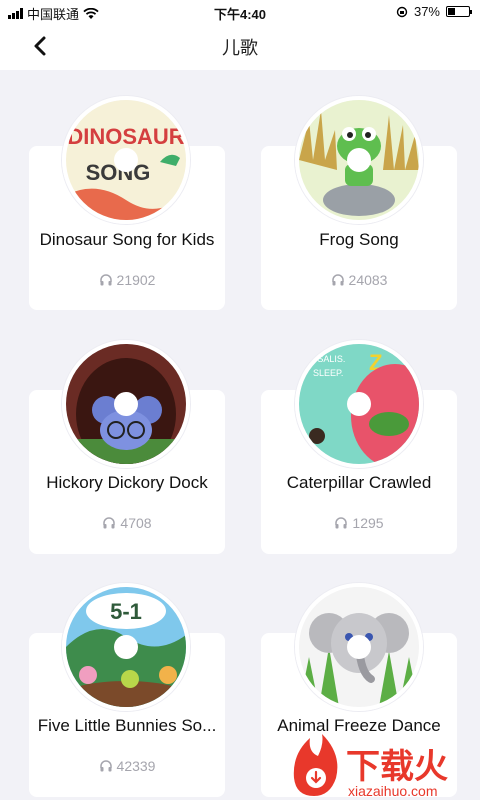 The height and width of the screenshot is (800, 480). What do you see at coordinates (126, 611) in the screenshot?
I see `cover-text: 5-1` at bounding box center [126, 611].